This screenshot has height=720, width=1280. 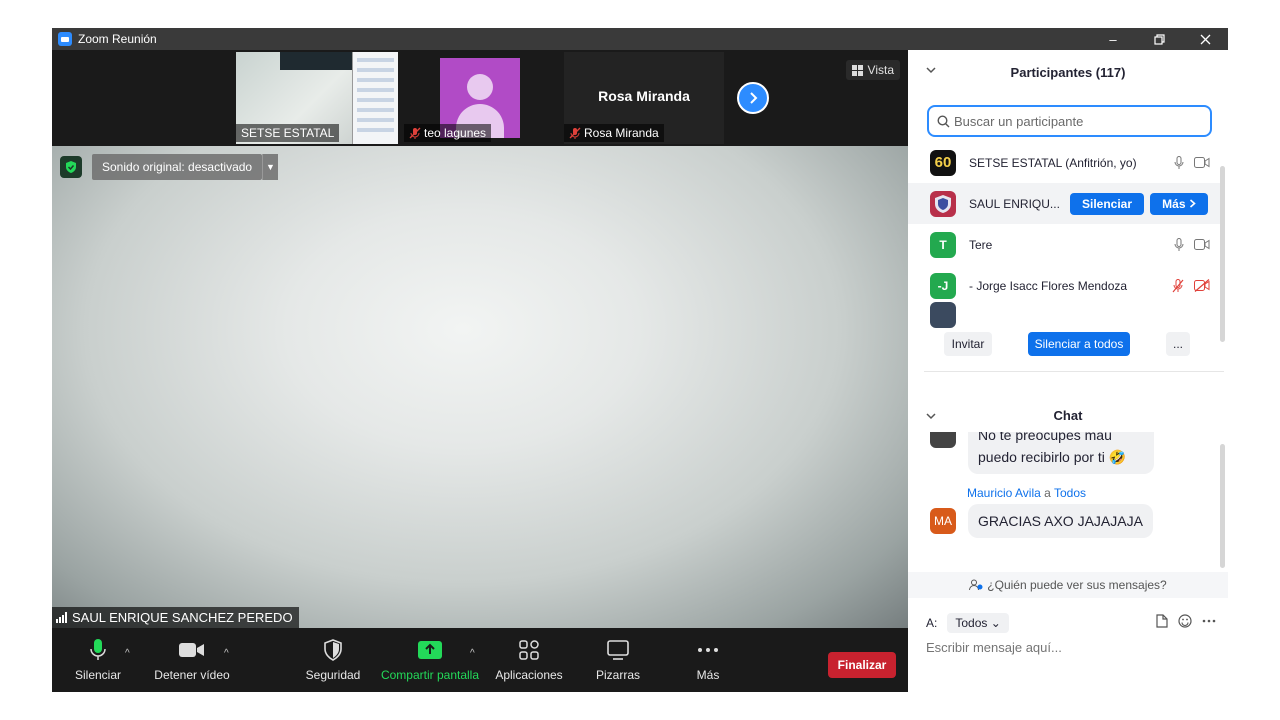 I want to click on who-can-see-messages: ¿Quién puede ver sus mensajes?, so click(x=1068, y=585).